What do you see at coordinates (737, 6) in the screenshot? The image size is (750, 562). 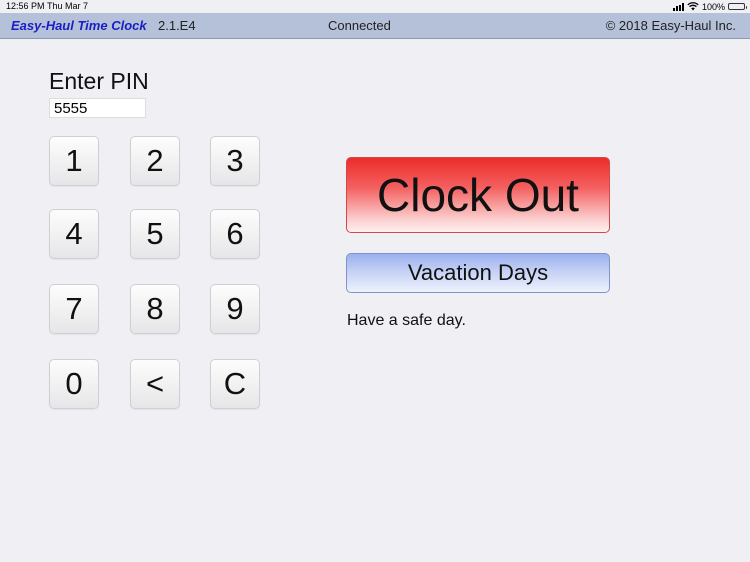 I see `battery-icon` at bounding box center [737, 6].